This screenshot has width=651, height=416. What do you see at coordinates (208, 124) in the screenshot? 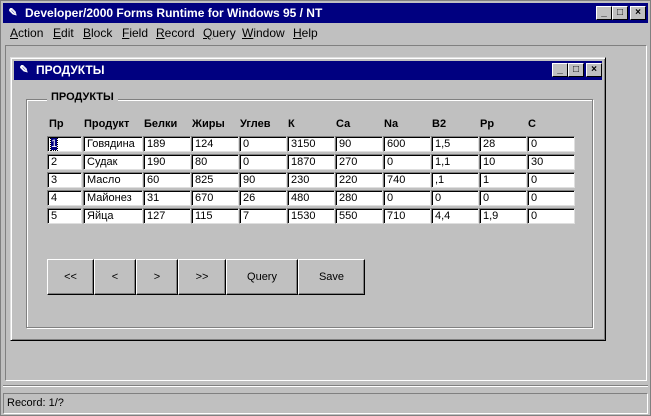
I see `col-header-fat: Жиры` at bounding box center [208, 124].